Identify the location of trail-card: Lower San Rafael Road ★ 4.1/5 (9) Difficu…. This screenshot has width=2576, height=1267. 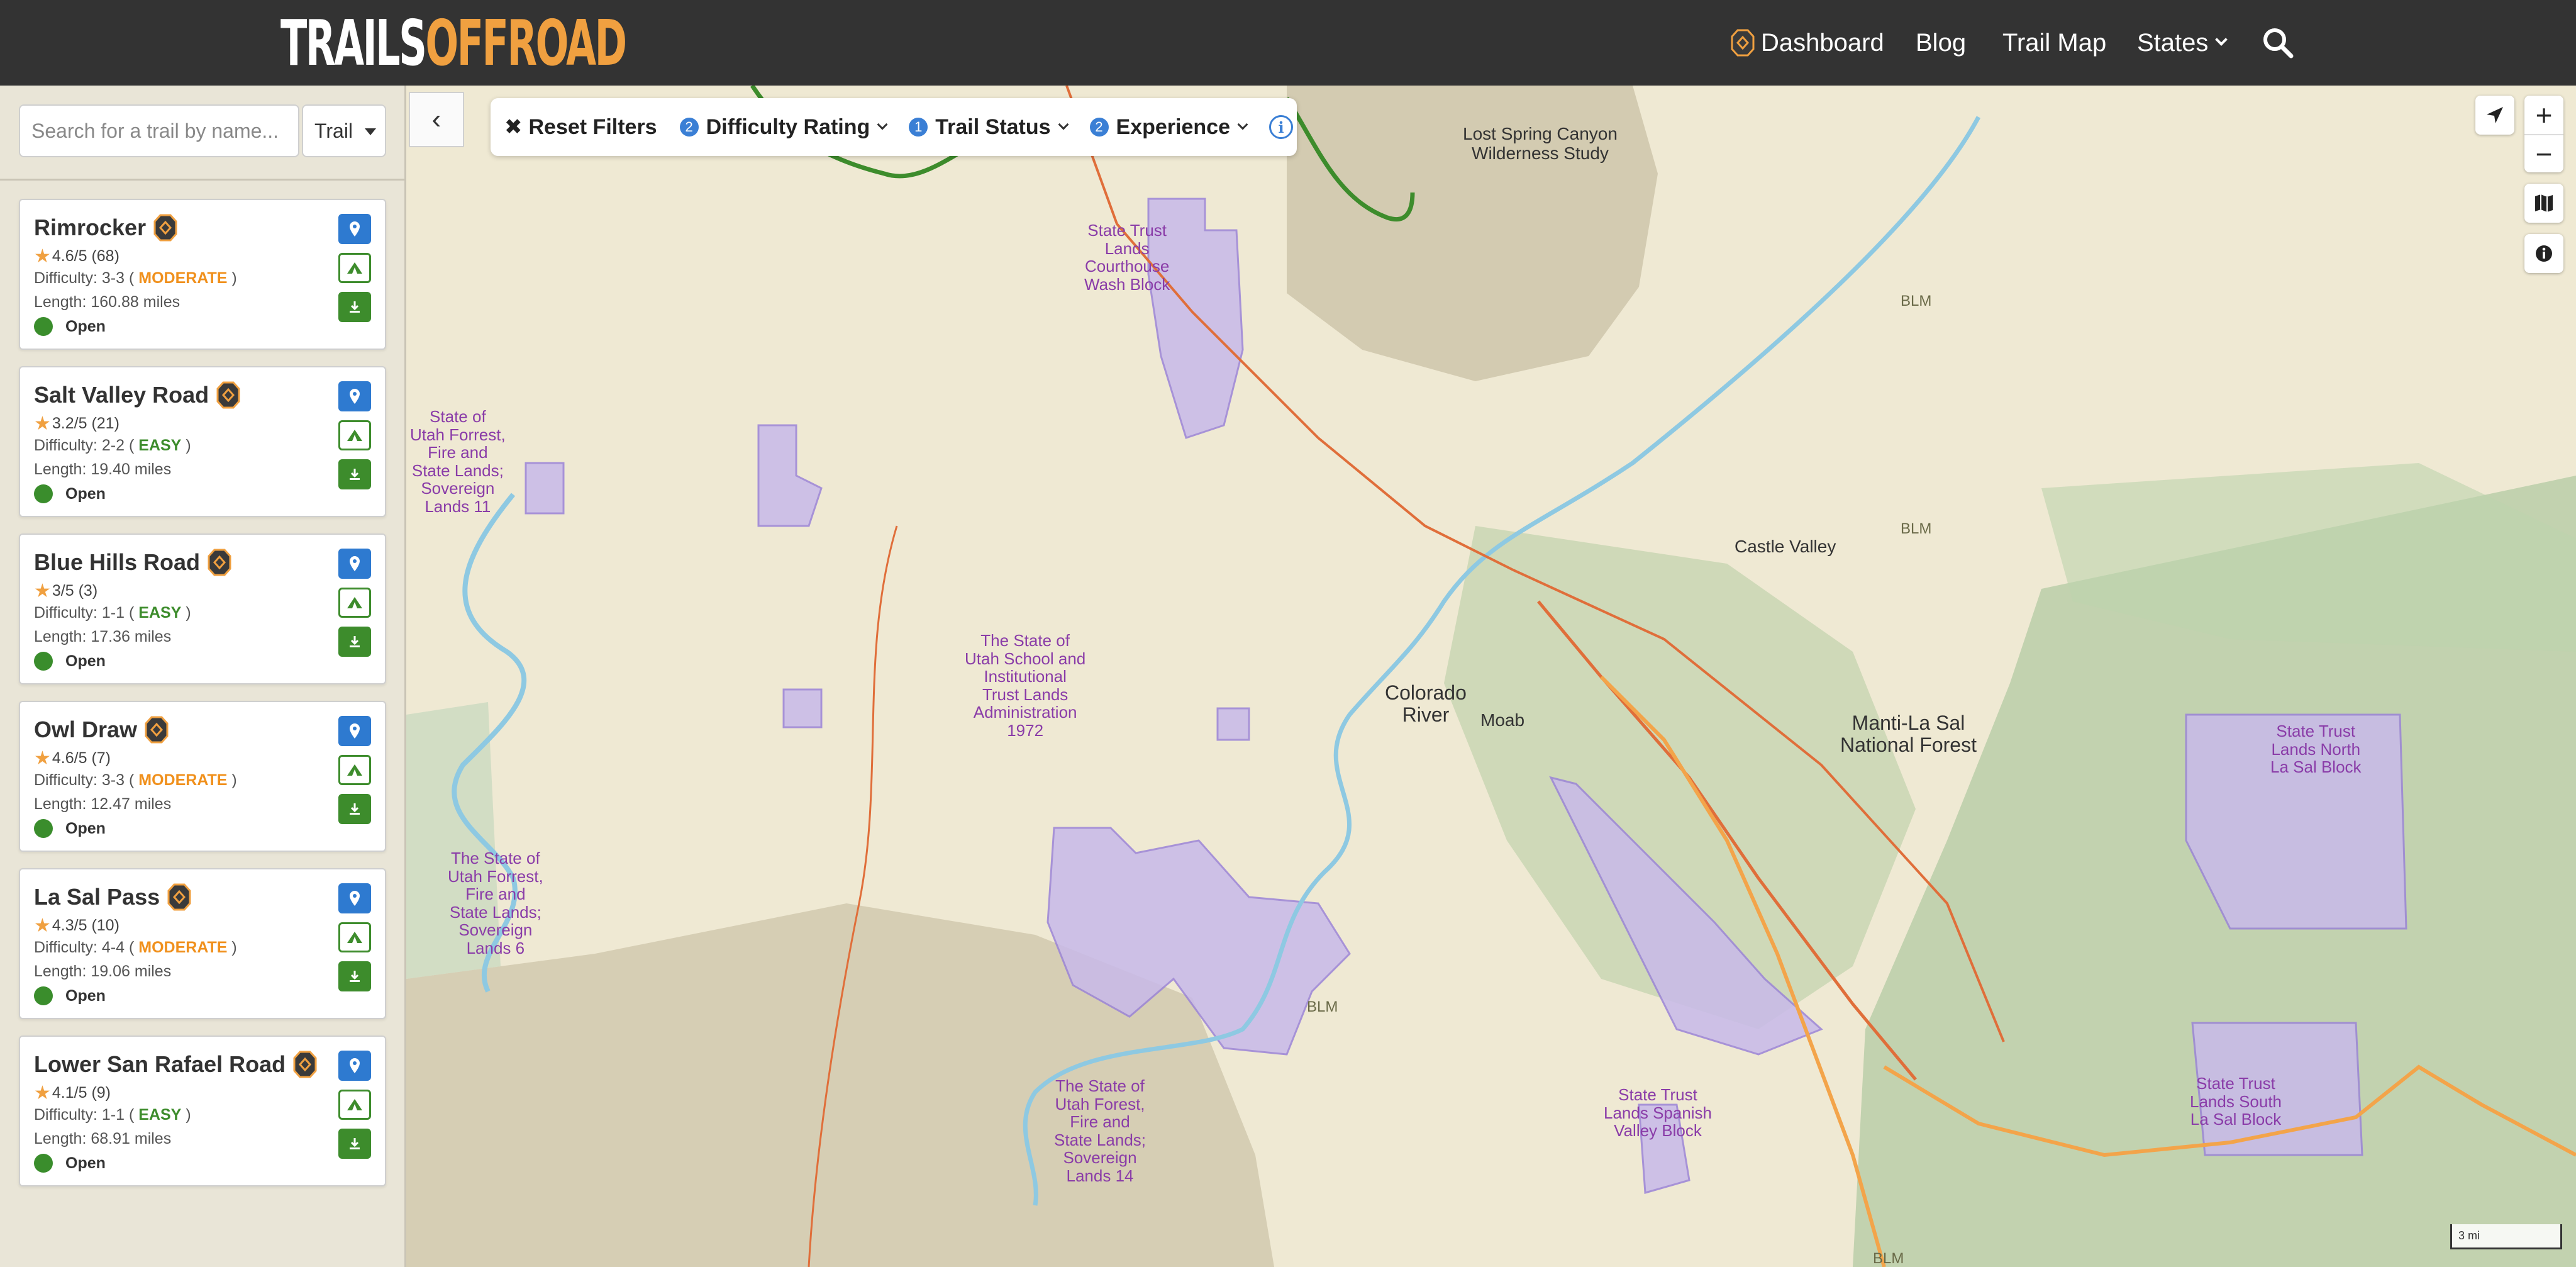
(202, 1111).